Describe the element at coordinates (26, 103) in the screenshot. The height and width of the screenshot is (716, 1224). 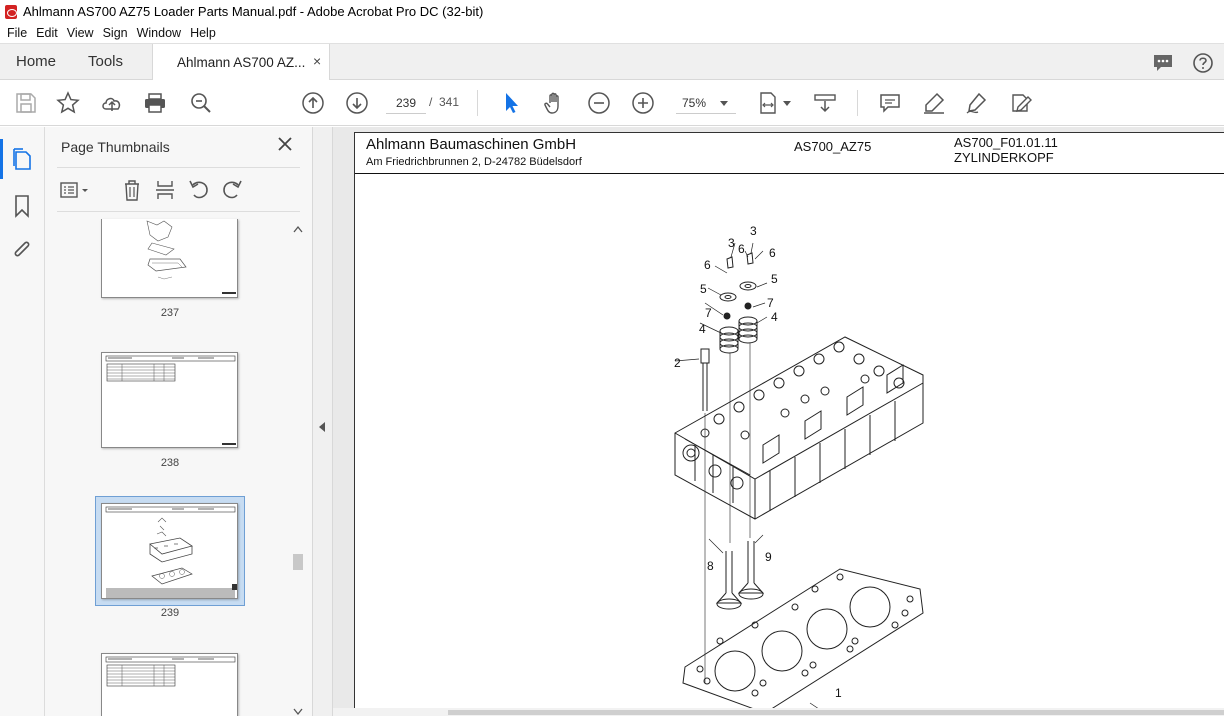
I see `save-icon` at that location.